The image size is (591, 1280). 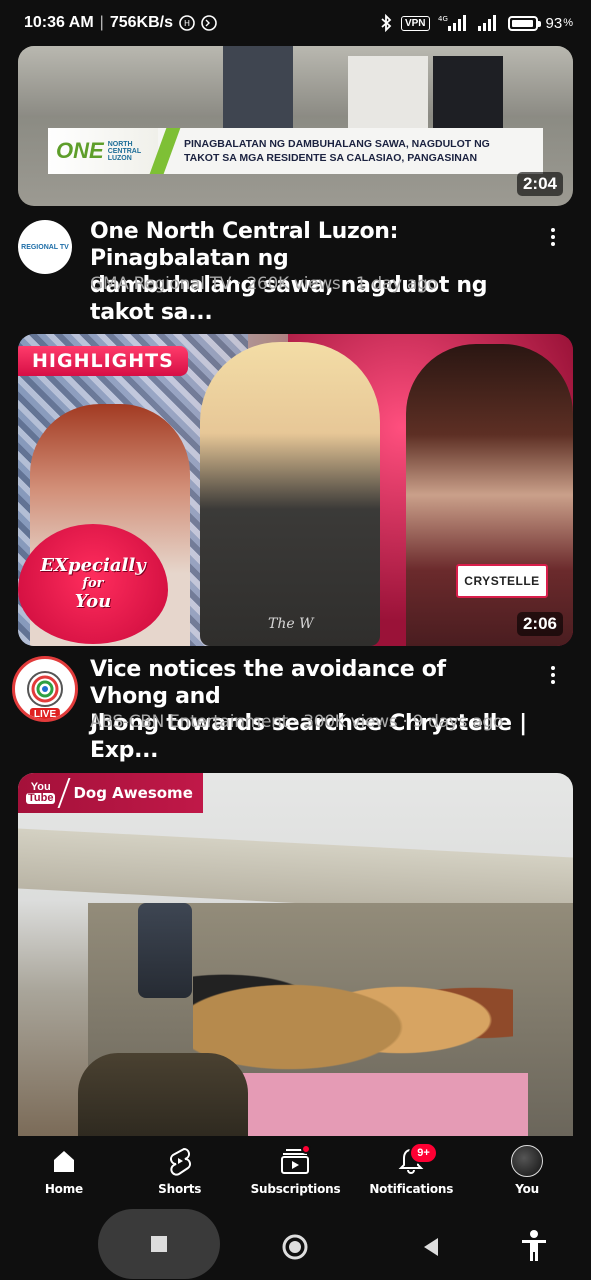 I want to click on video-duration: 2:04, so click(x=539, y=184).